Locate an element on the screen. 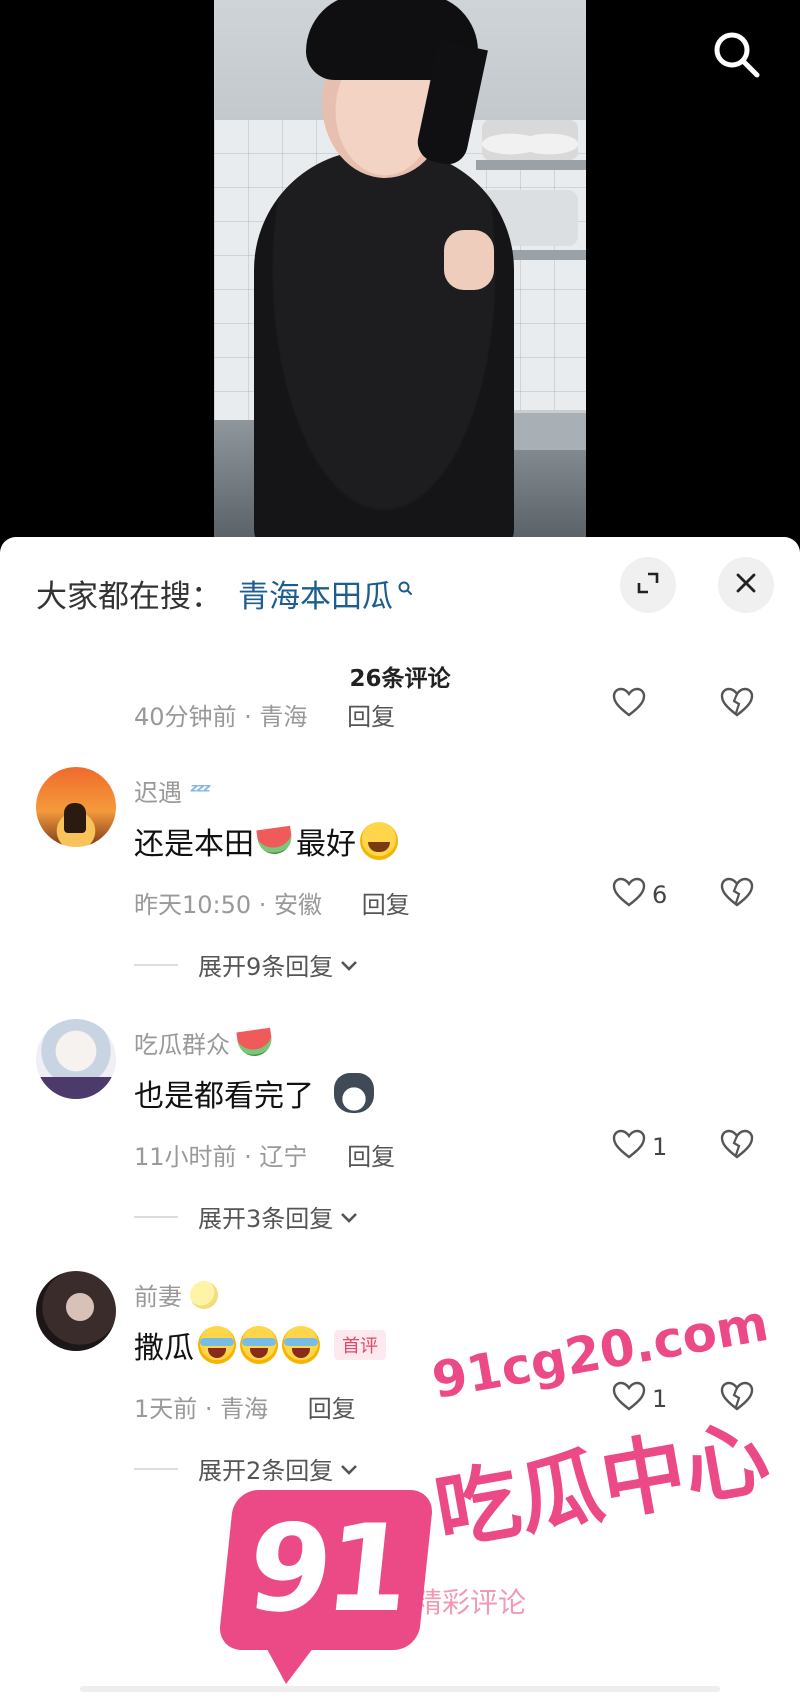 This screenshot has height=1698, width=800. bowls-shelf is located at coordinates (530, 140).